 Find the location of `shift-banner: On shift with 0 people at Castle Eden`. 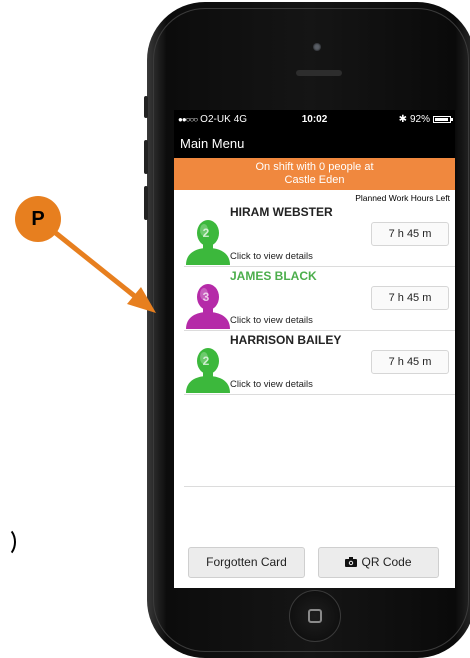

shift-banner: On shift with 0 people at Castle Eden is located at coordinates (314, 174).